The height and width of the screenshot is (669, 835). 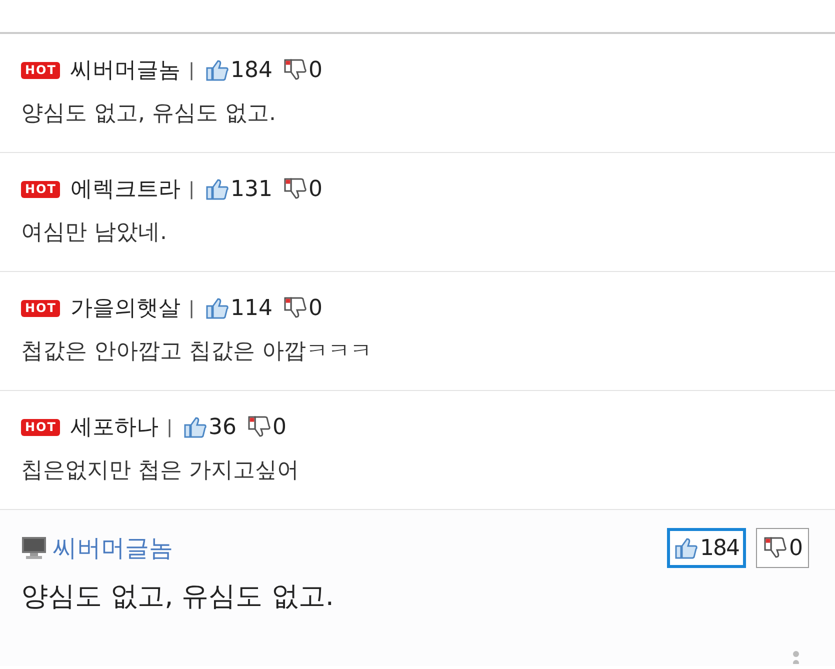 I want to click on author-link: 씨버머글놈, so click(x=113, y=548).